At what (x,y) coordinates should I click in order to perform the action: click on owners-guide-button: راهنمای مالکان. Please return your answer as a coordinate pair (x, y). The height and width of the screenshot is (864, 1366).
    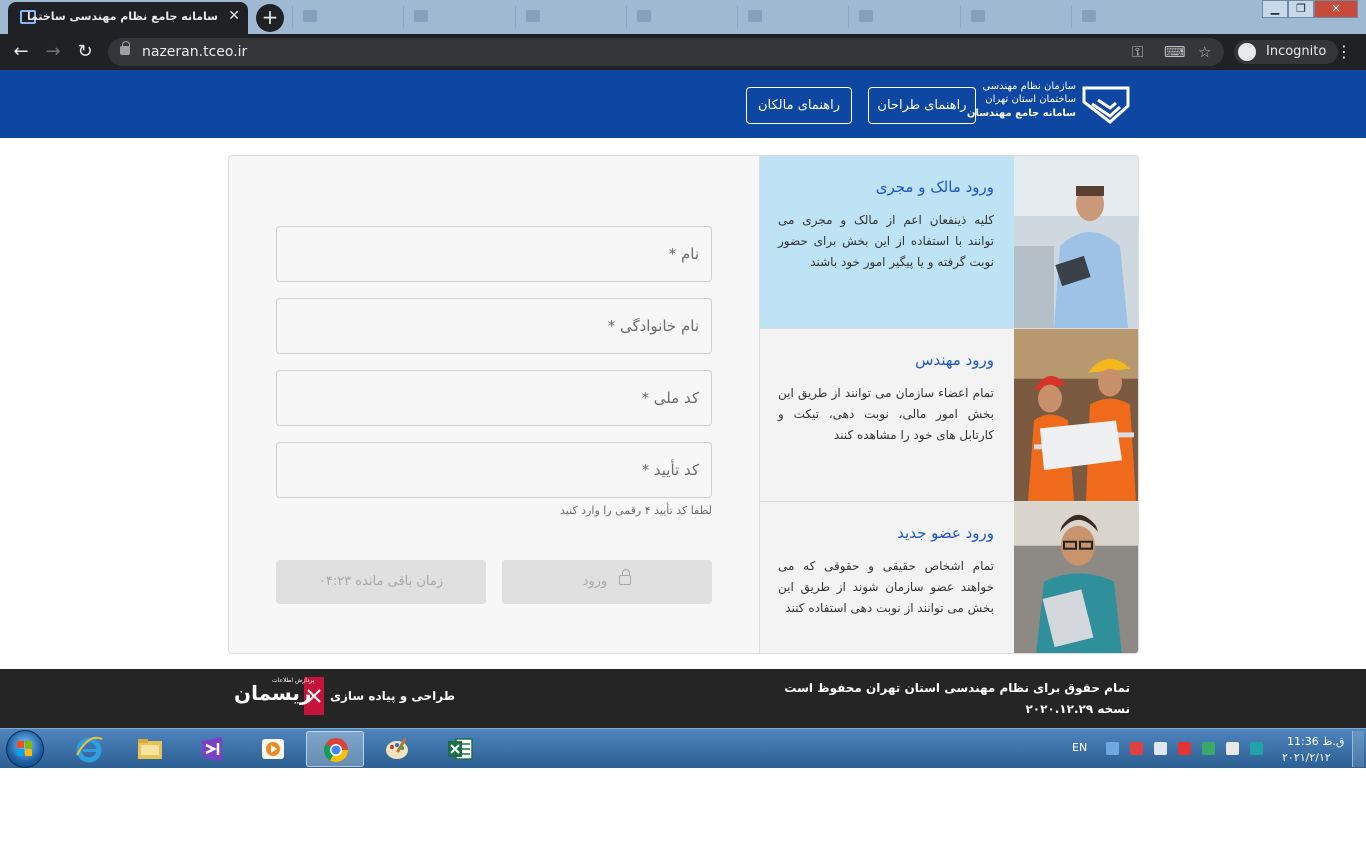
    Looking at the image, I should click on (799, 105).